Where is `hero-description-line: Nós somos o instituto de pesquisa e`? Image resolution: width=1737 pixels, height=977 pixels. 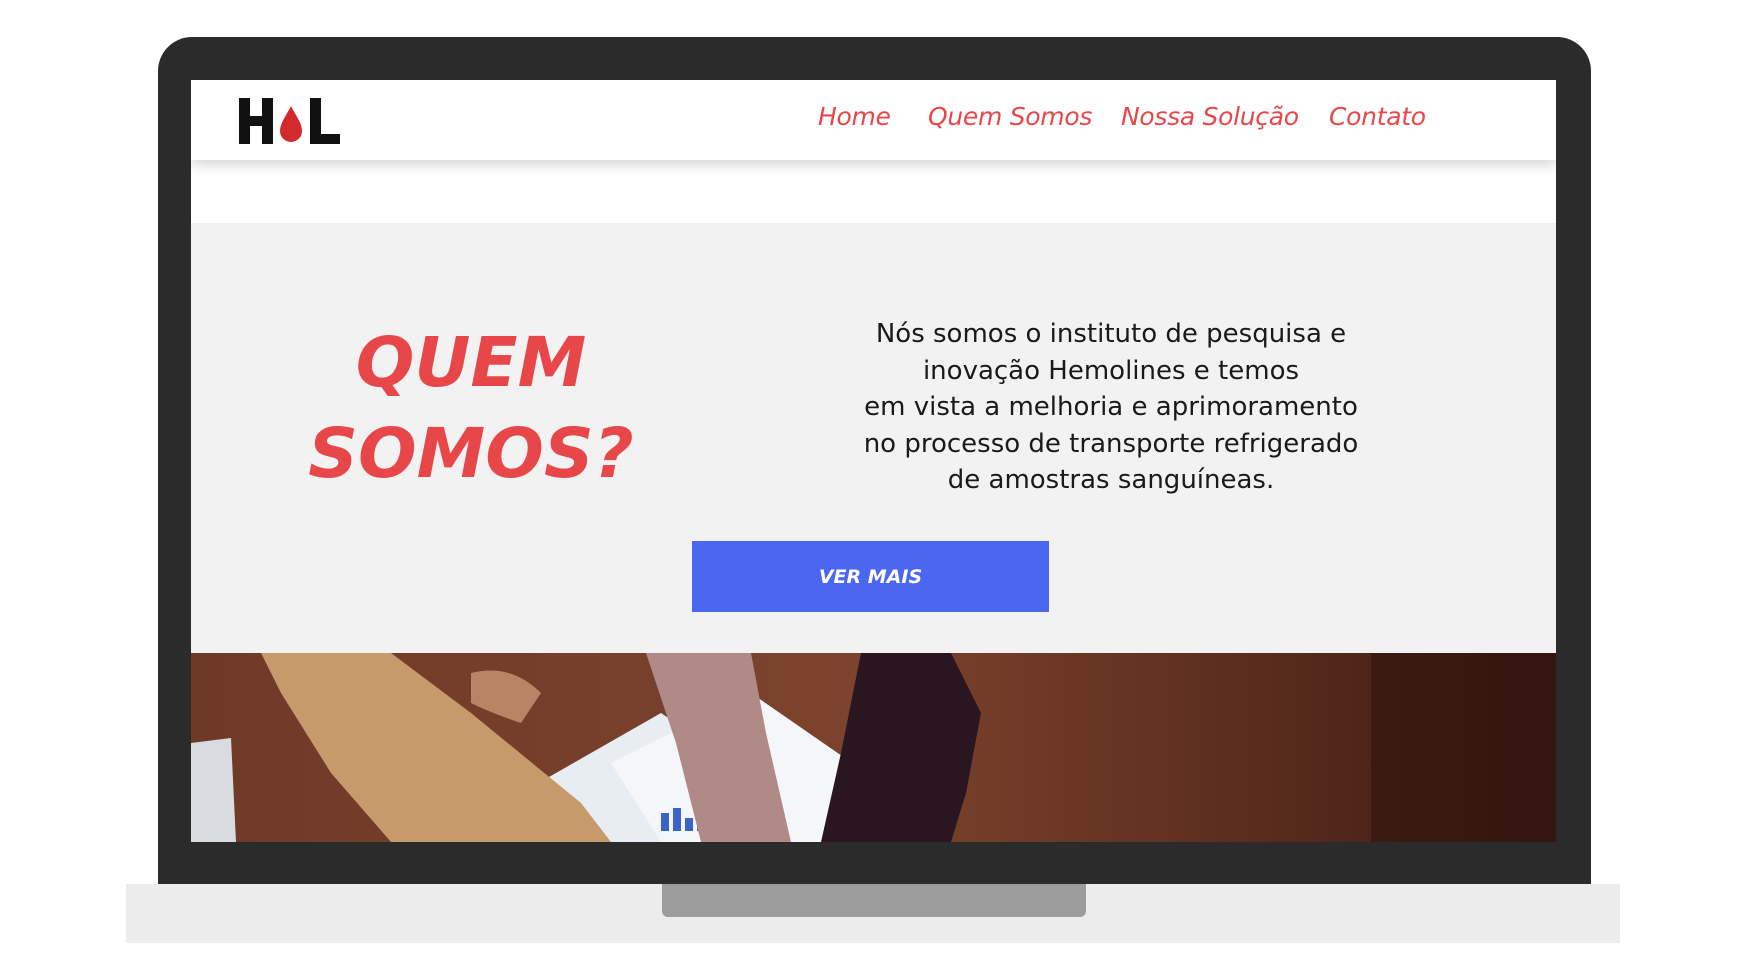 hero-description-line: Nós somos o instituto de pesquisa e is located at coordinates (1111, 334).